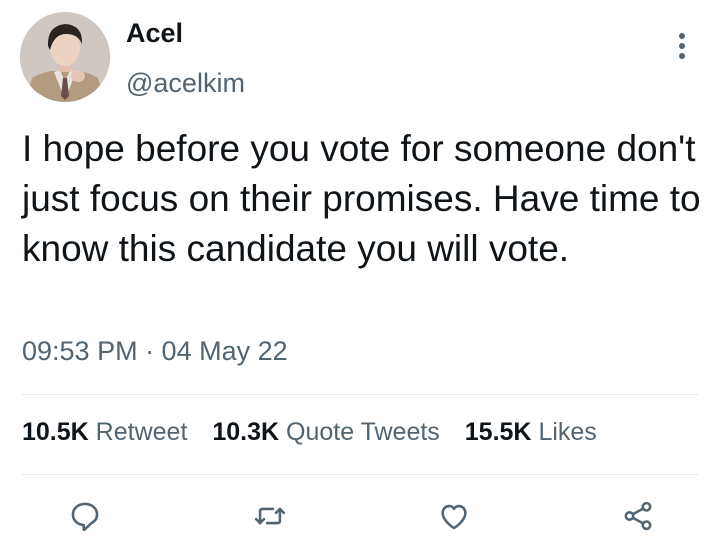 The image size is (720, 558). What do you see at coordinates (155, 351) in the screenshot?
I see `tweet-timestamp: 09:53 PM · 04 May 22` at bounding box center [155, 351].